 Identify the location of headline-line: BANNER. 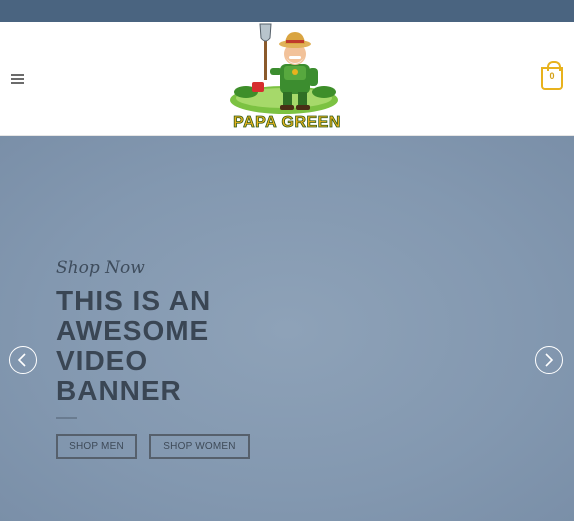
(119, 390).